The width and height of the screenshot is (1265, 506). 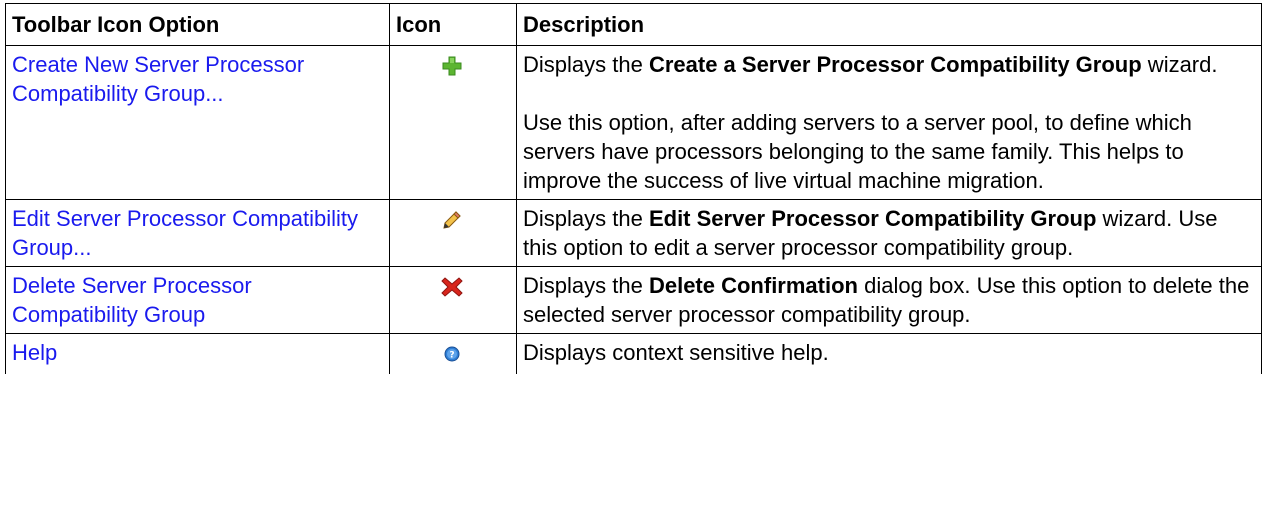 I want to click on icon-cell: ?, so click(x=453, y=353).